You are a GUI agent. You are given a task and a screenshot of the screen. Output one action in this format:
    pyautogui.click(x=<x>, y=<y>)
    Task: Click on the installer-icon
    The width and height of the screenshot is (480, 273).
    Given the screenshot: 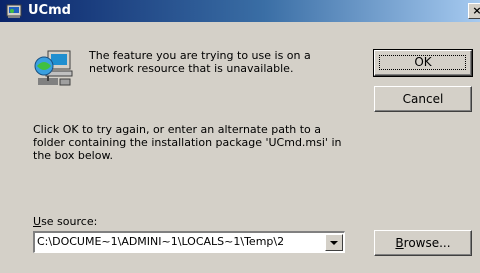 What is the action you would take?
    pyautogui.click(x=14, y=11)
    